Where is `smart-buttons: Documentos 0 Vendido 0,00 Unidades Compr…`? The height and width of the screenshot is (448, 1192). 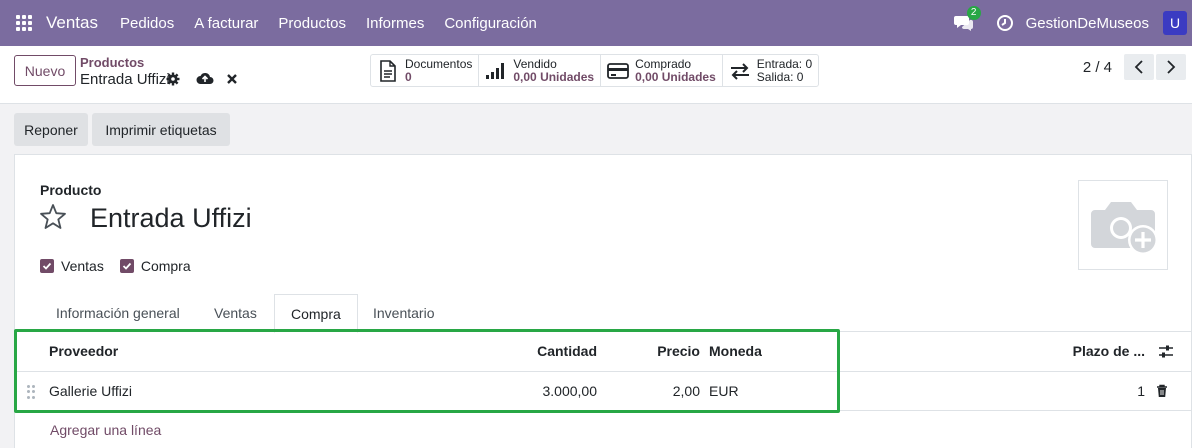 smart-buttons: Documentos 0 Vendido 0,00 Unidades Compr… is located at coordinates (595, 70).